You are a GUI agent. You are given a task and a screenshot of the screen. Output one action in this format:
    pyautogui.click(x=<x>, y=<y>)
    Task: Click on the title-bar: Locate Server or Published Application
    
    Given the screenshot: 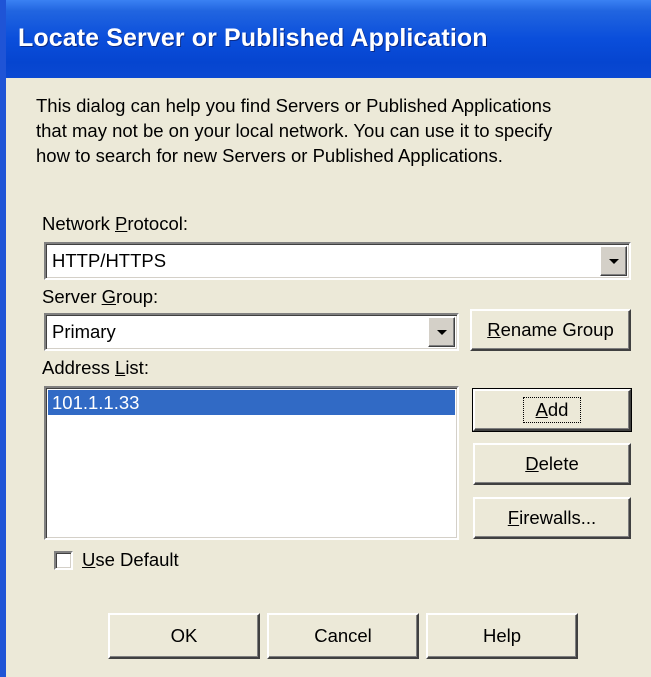 What is the action you would take?
    pyautogui.click(x=328, y=39)
    